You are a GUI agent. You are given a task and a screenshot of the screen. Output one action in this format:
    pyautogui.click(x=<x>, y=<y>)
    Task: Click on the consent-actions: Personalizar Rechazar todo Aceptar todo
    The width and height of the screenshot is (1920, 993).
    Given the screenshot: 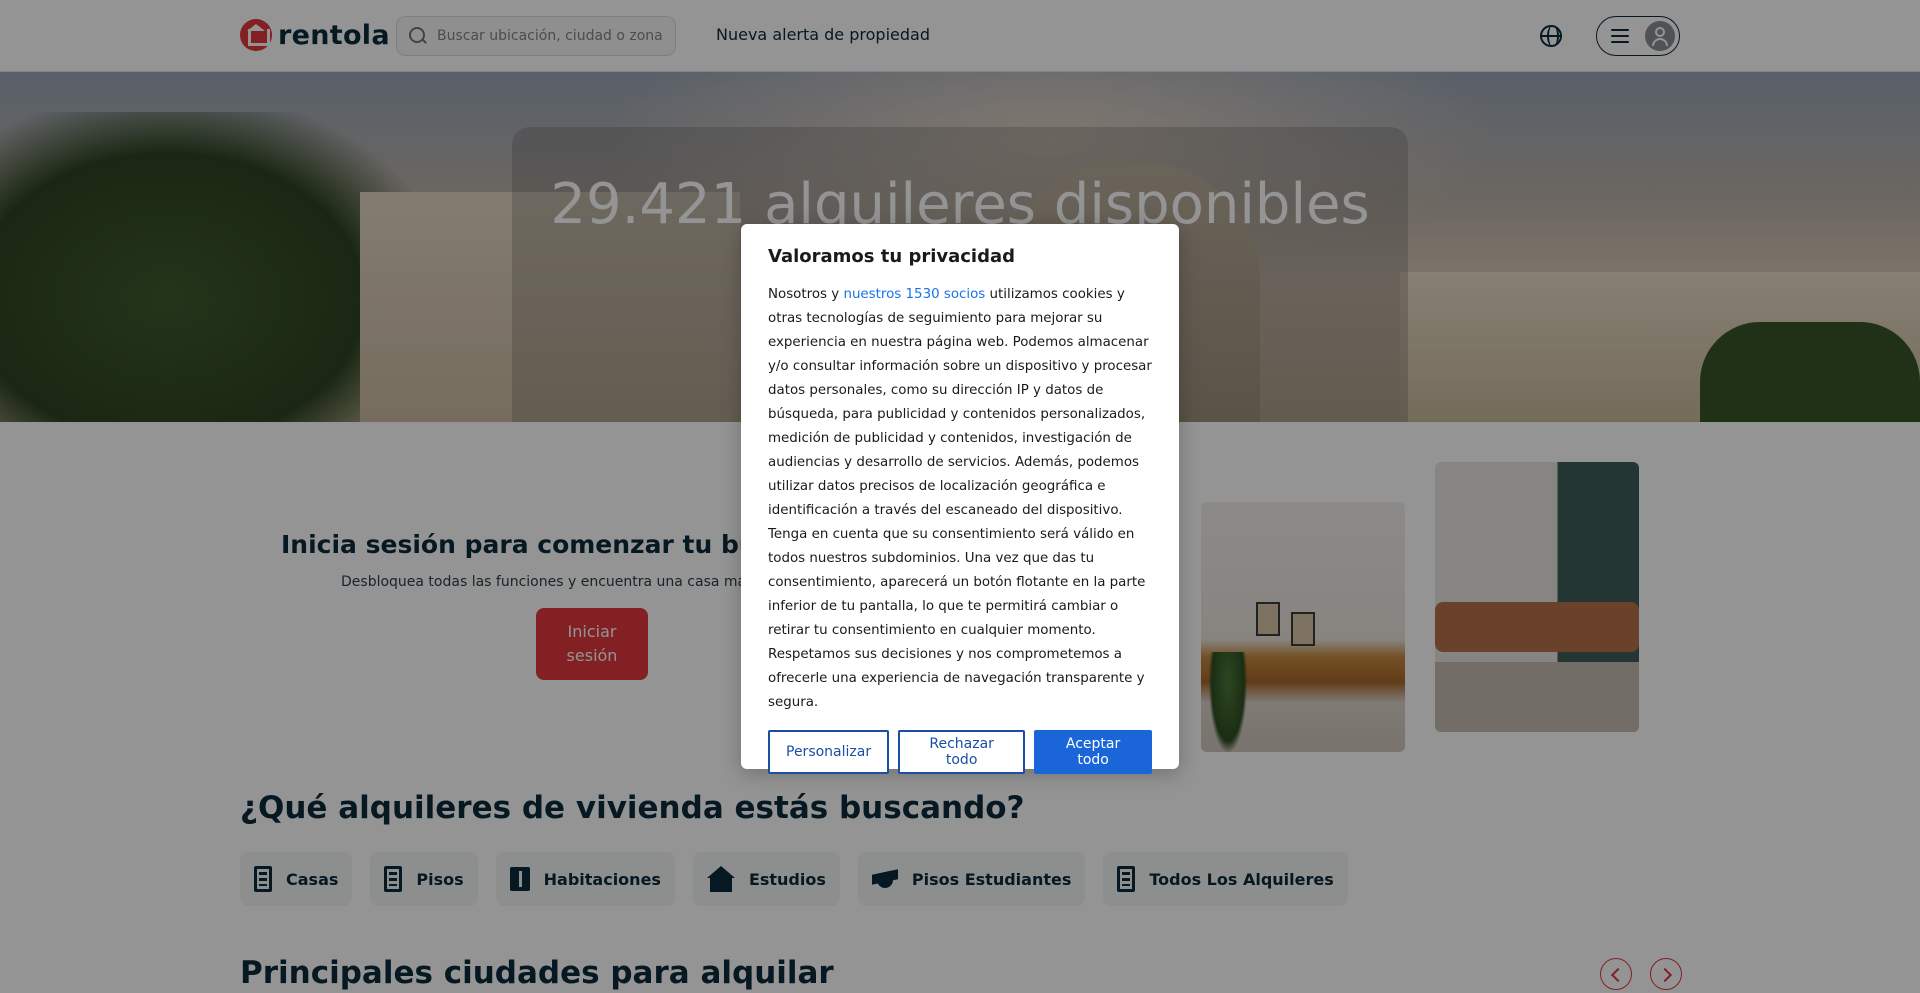 What is the action you would take?
    pyautogui.click(x=960, y=752)
    